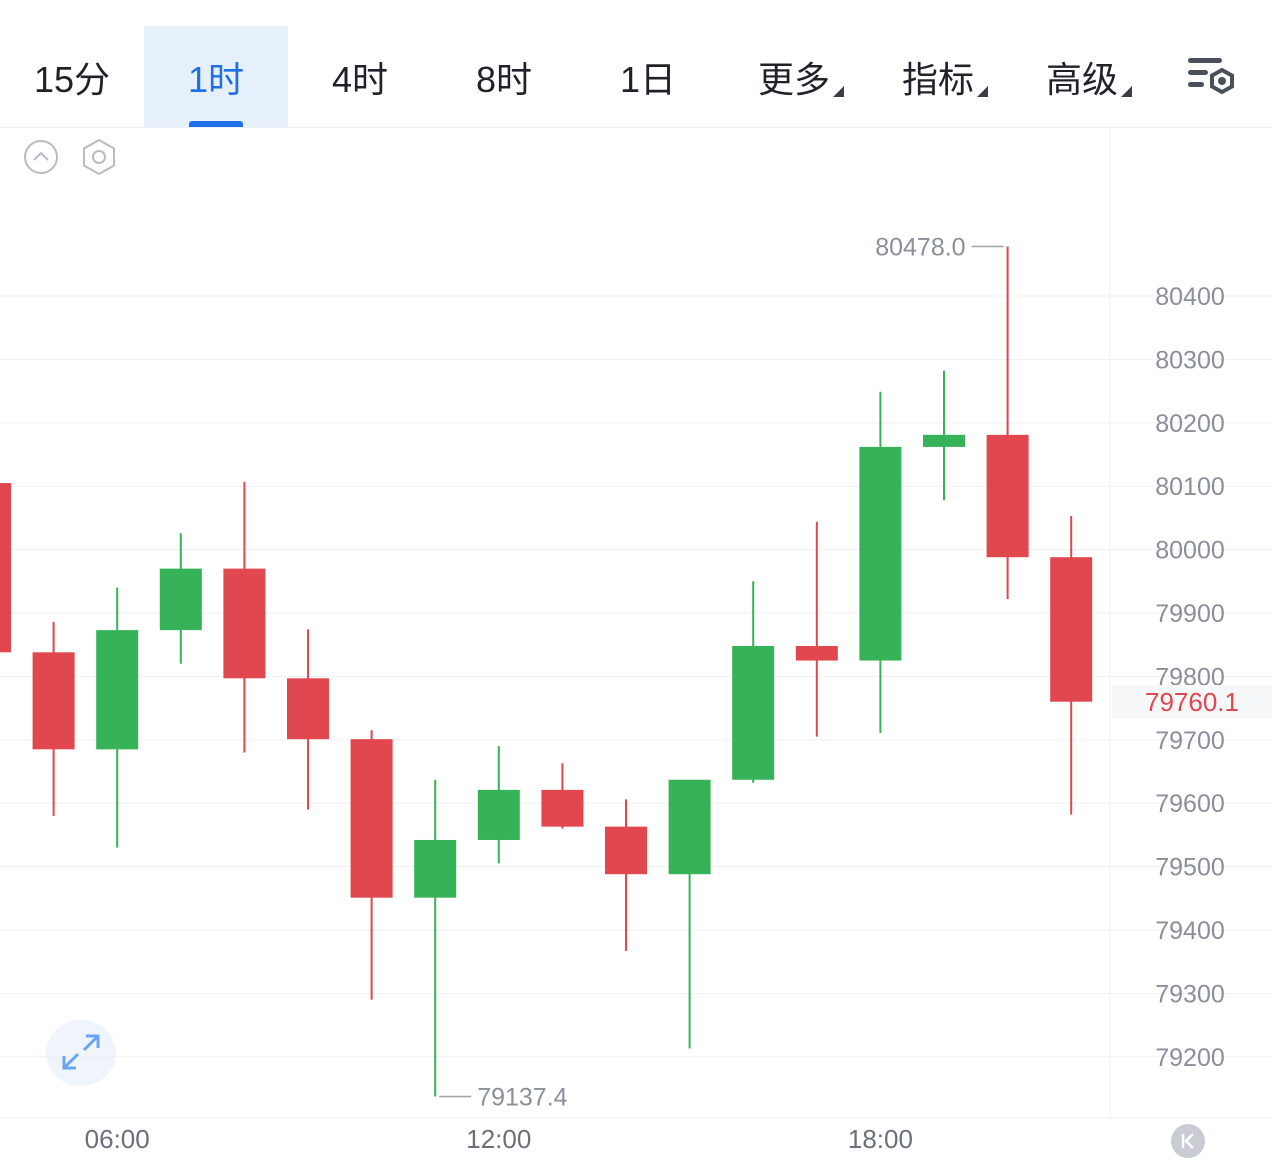 This screenshot has width=1272, height=1169. I want to click on expand-button, so click(81, 1053).